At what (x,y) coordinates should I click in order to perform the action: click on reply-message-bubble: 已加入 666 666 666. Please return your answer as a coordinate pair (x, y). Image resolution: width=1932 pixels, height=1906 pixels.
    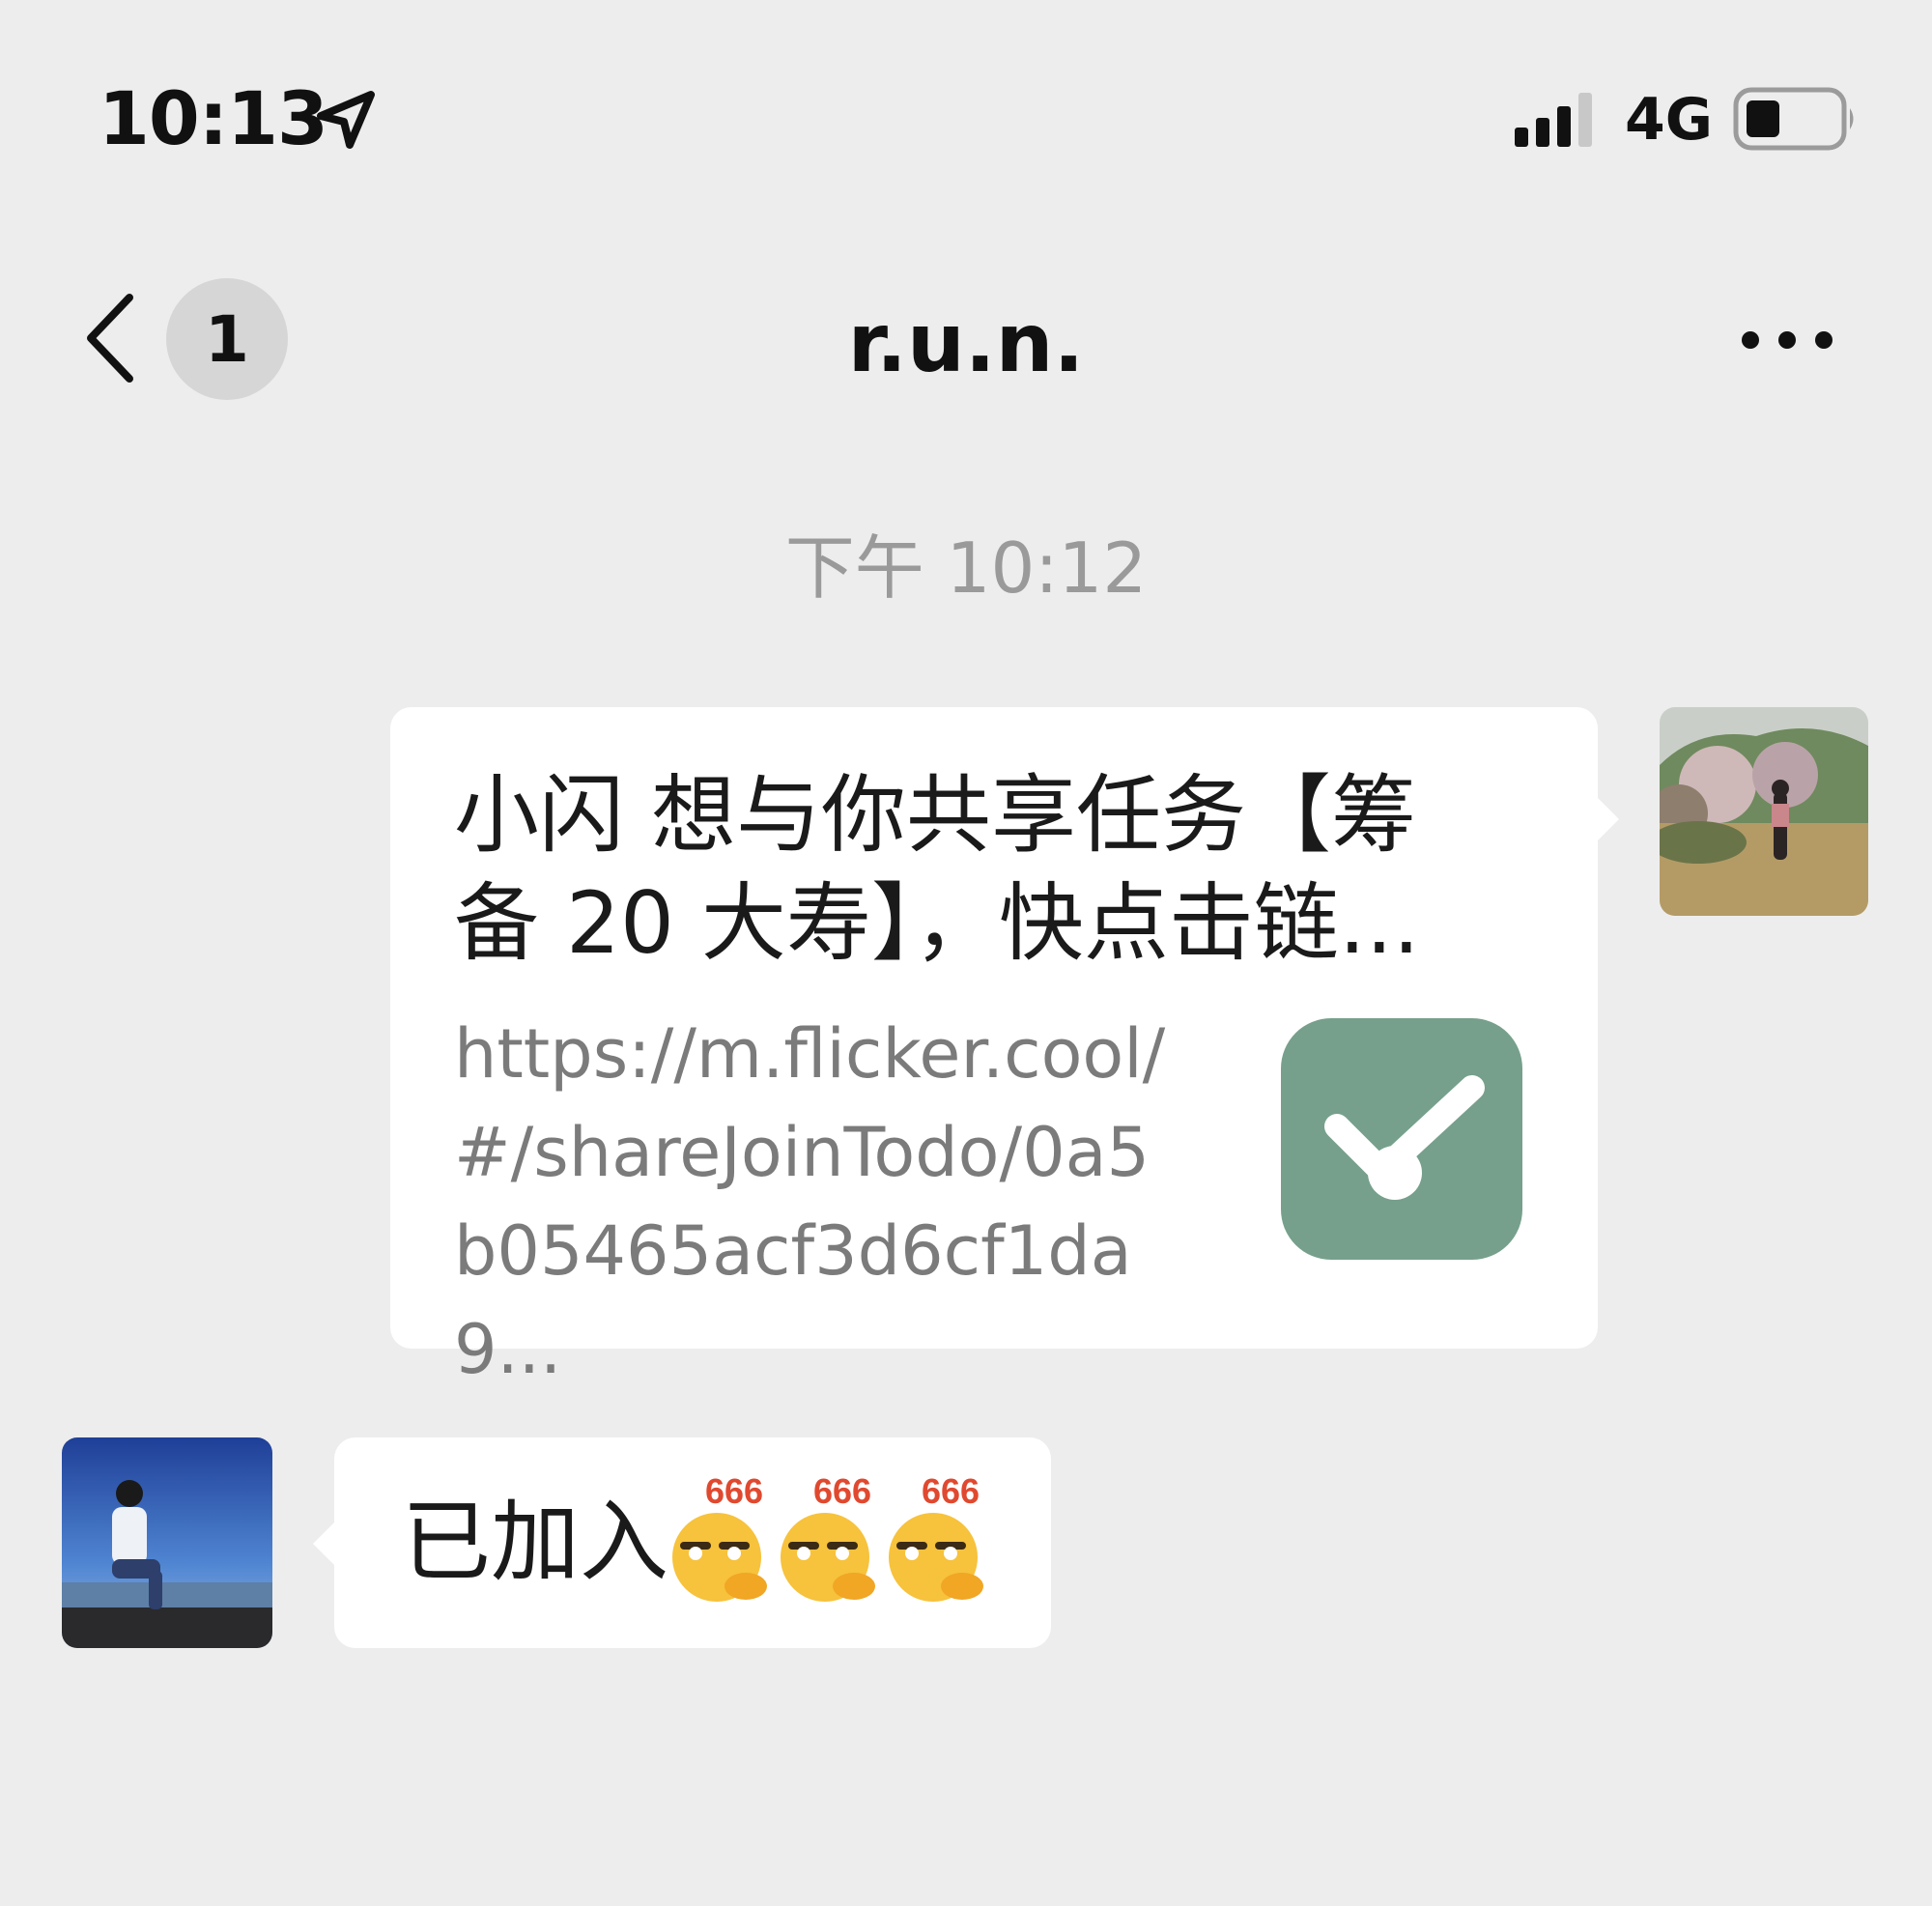
    Looking at the image, I should click on (682, 1542).